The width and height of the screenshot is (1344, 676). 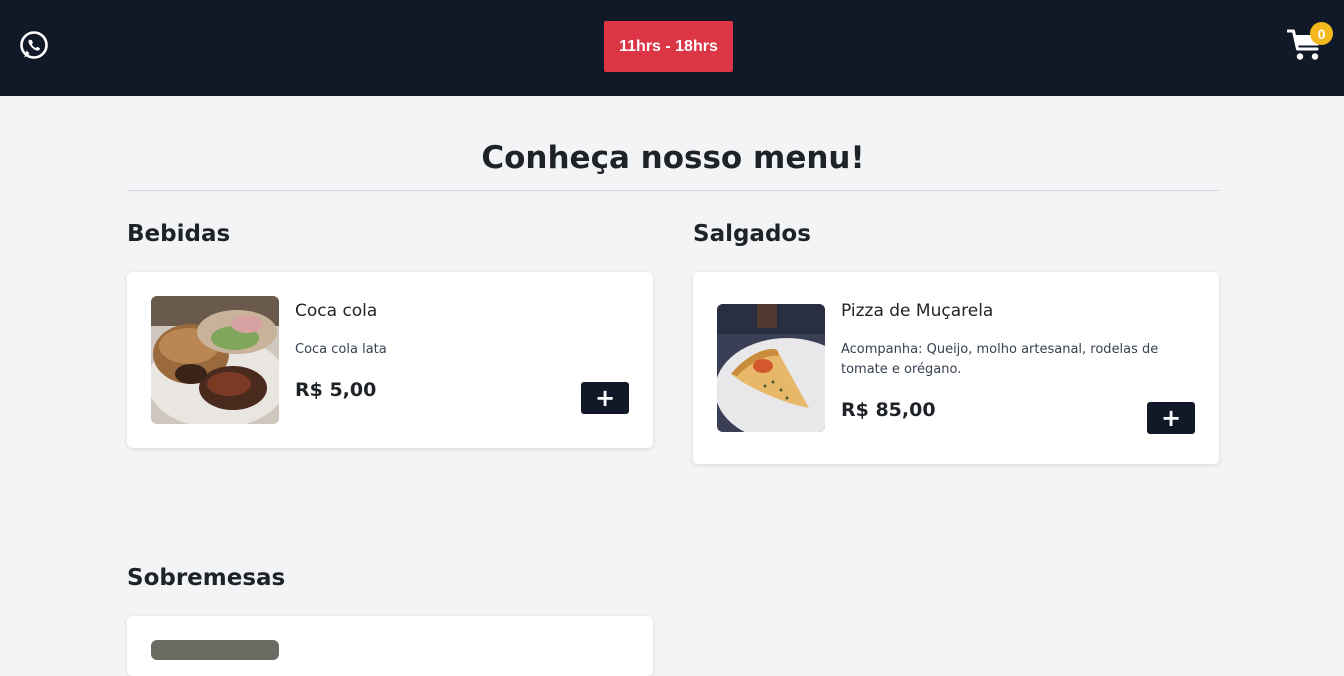 What do you see at coordinates (341, 349) in the screenshot?
I see `item-description: Coca cola lata` at bounding box center [341, 349].